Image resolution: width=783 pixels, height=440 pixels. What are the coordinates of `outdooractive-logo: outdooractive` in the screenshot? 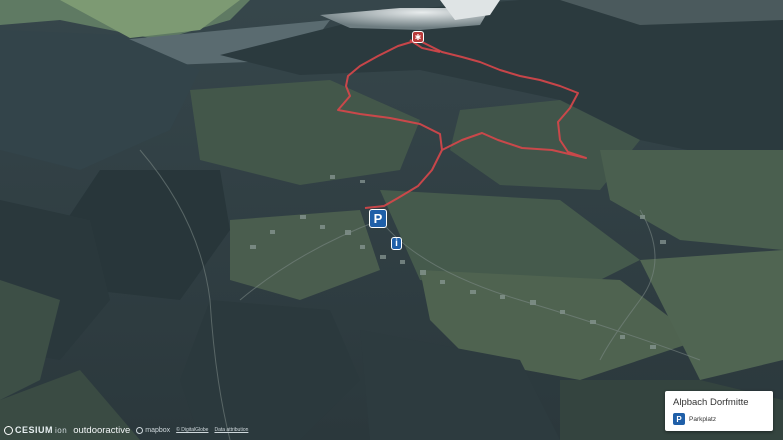 It's located at (101, 430).